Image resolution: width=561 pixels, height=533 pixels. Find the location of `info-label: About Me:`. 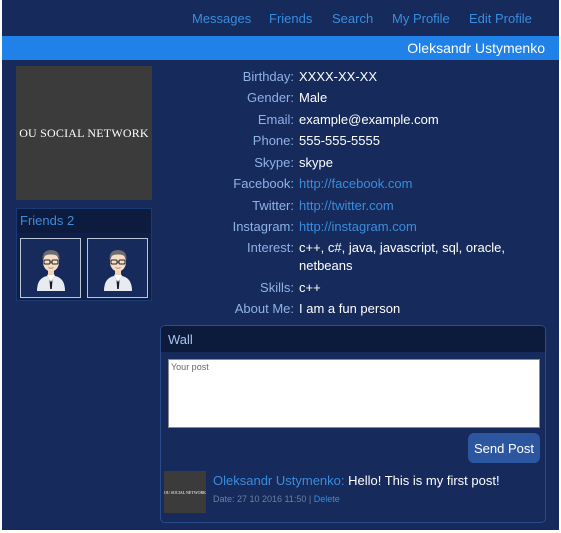

info-label: About Me: is located at coordinates (264, 308).